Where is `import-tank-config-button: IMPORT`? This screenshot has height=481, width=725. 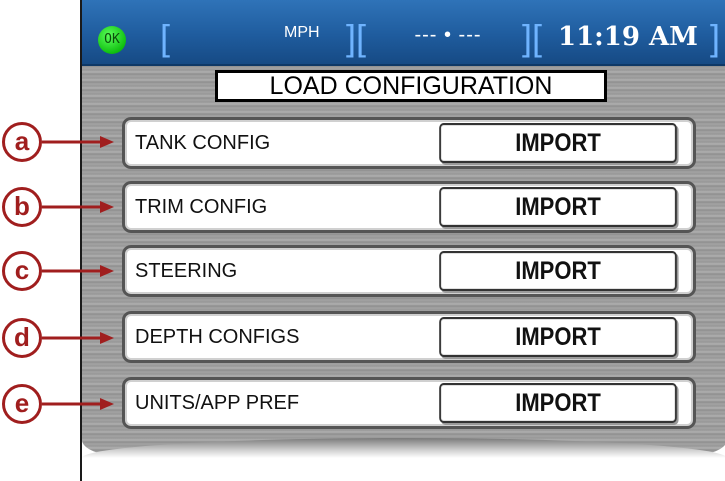 import-tank-config-button: IMPORT is located at coordinates (558, 143).